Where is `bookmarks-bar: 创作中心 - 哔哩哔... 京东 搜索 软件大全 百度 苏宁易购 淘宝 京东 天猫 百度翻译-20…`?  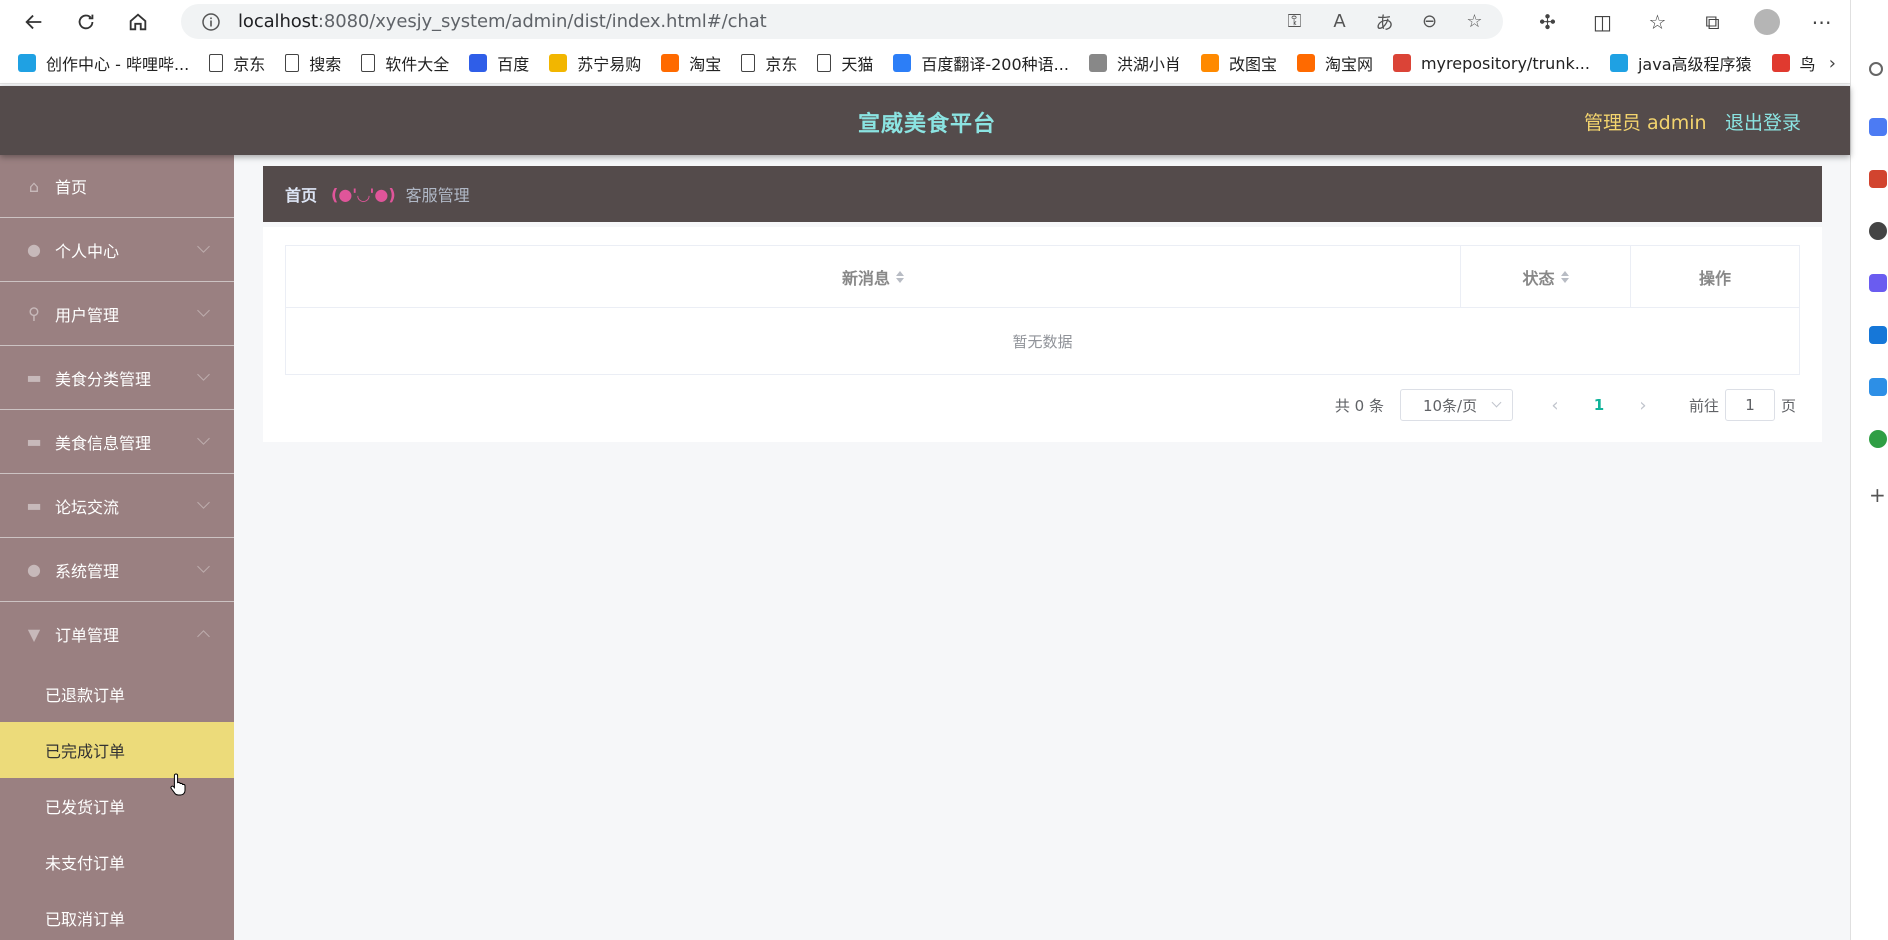 bookmarks-bar: 创作中心 - 哔哩哔... 京东 搜索 软件大全 百度 苏宁易购 淘宝 京东 天猫 百度翻译-20… is located at coordinates (925, 63).